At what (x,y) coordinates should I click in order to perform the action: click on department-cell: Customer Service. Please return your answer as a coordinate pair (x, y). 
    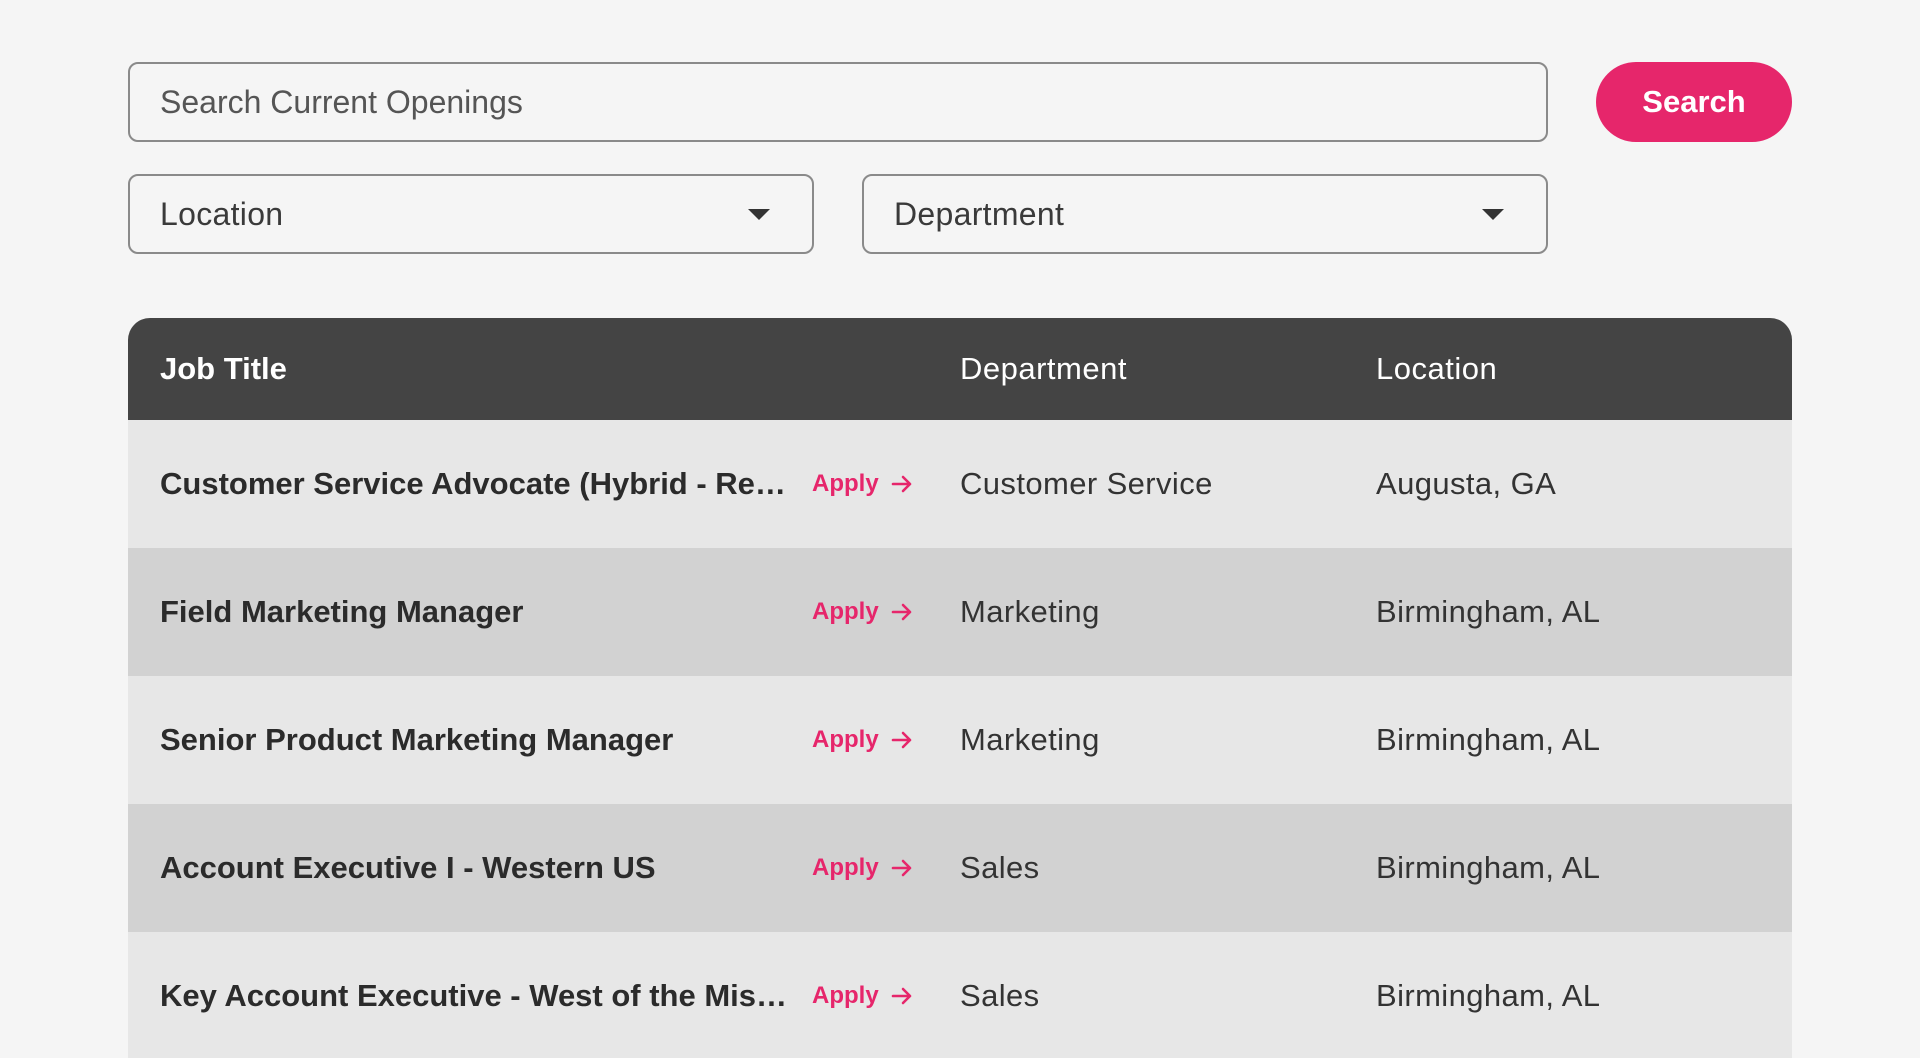
    Looking at the image, I should click on (1086, 483).